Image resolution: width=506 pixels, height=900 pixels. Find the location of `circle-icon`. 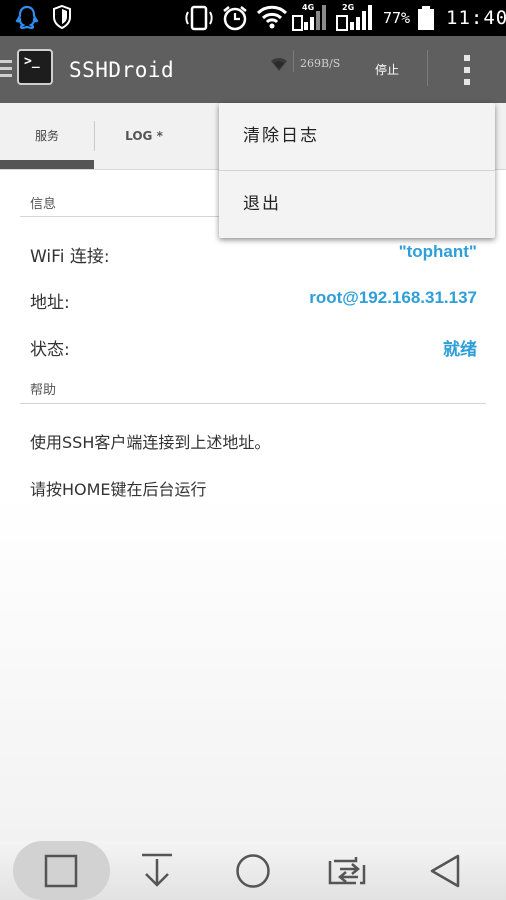

circle-icon is located at coordinates (253, 871).